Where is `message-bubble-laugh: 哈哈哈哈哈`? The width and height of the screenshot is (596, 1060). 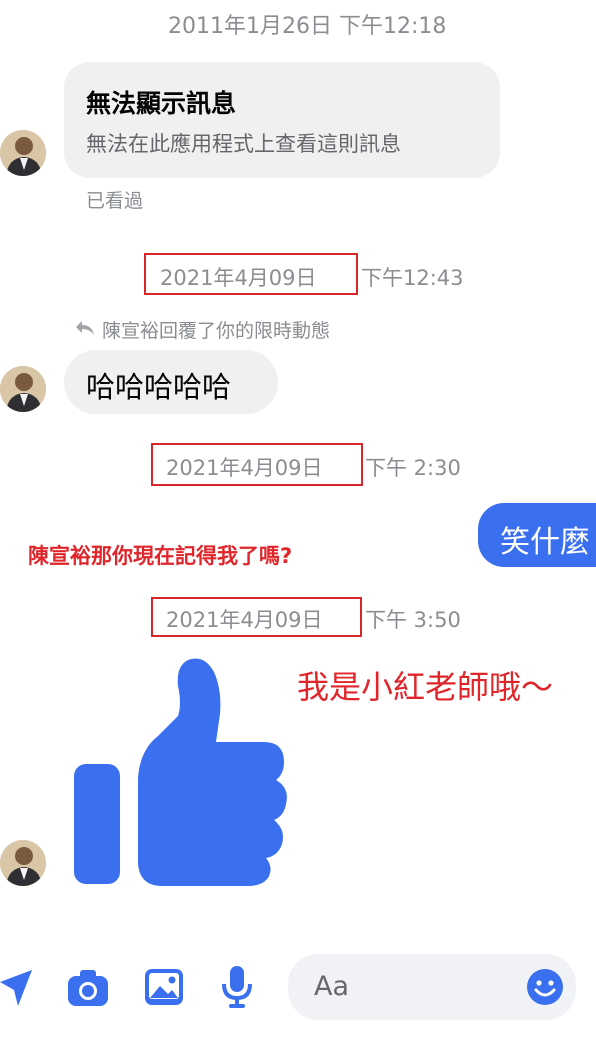
message-bubble-laugh: 哈哈哈哈哈 is located at coordinates (171, 382).